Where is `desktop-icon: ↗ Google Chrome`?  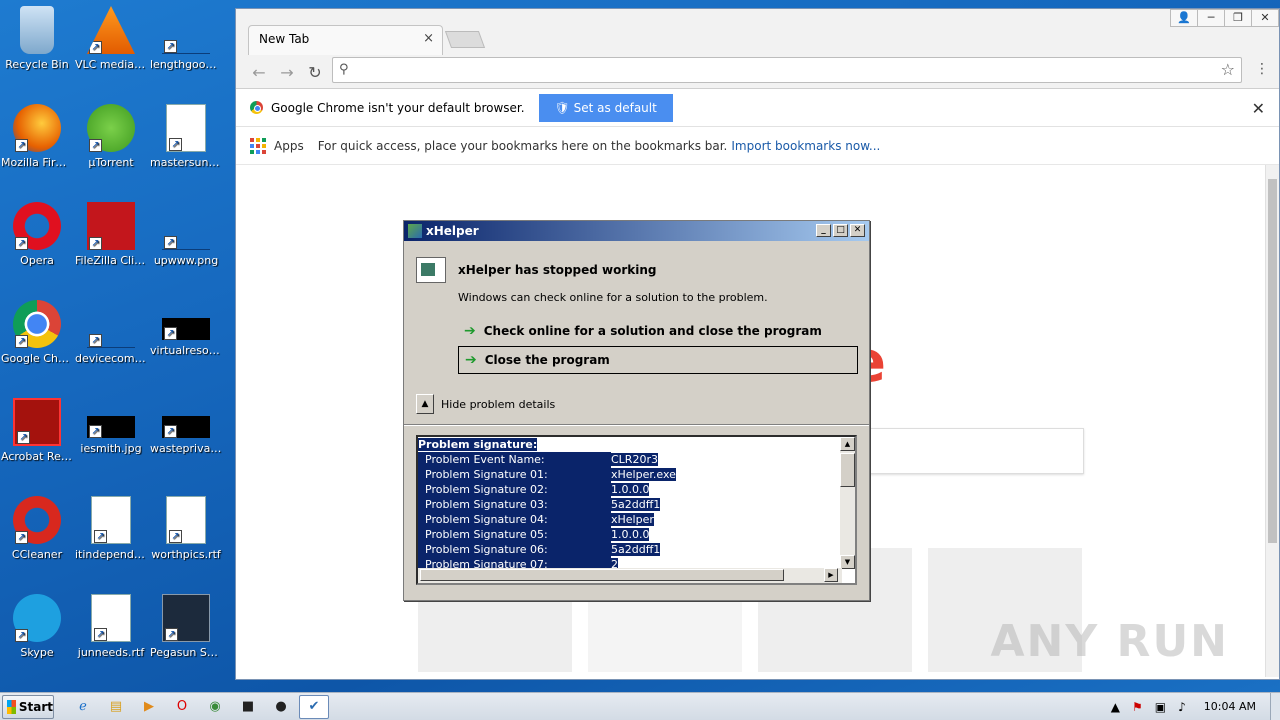 desktop-icon: ↗ Google Chrome is located at coordinates (37, 332).